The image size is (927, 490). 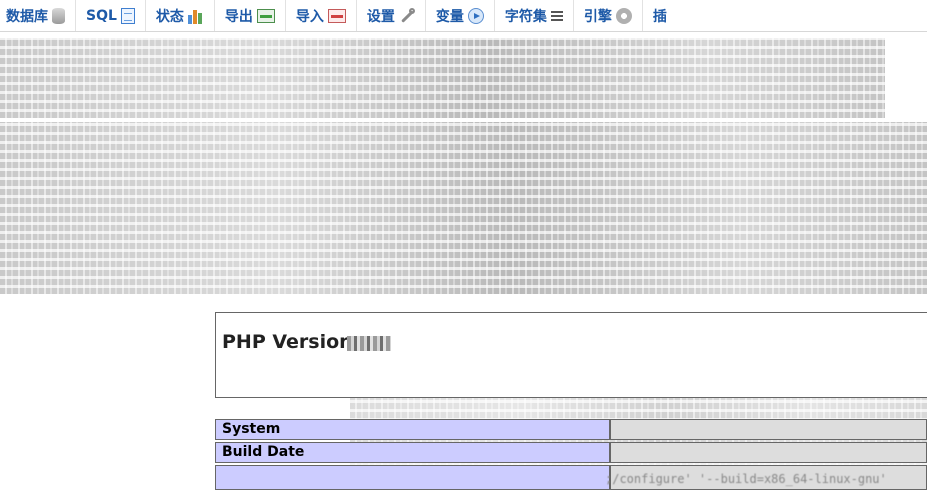 I want to click on engine-icon, so click(x=623, y=15).